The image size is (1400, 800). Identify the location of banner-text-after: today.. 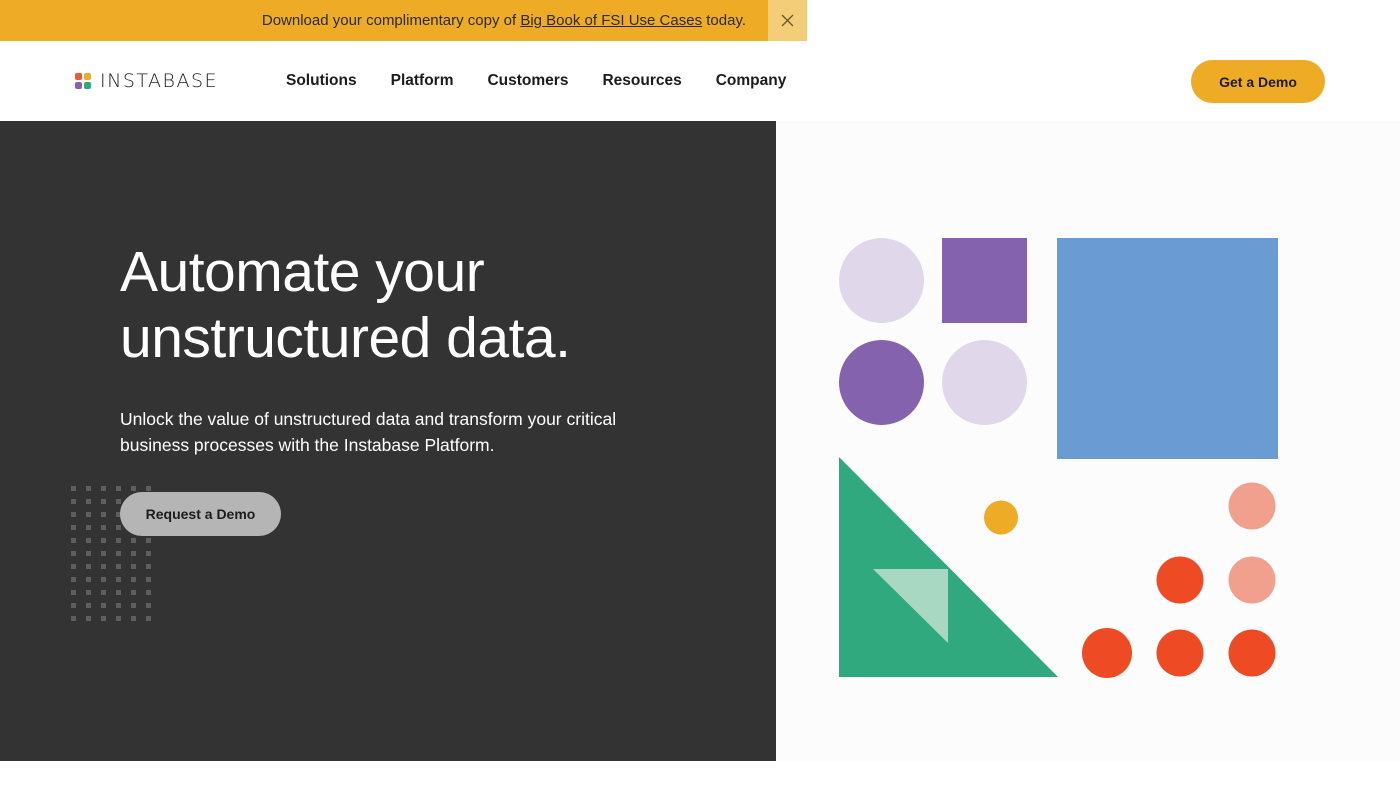
(724, 20).